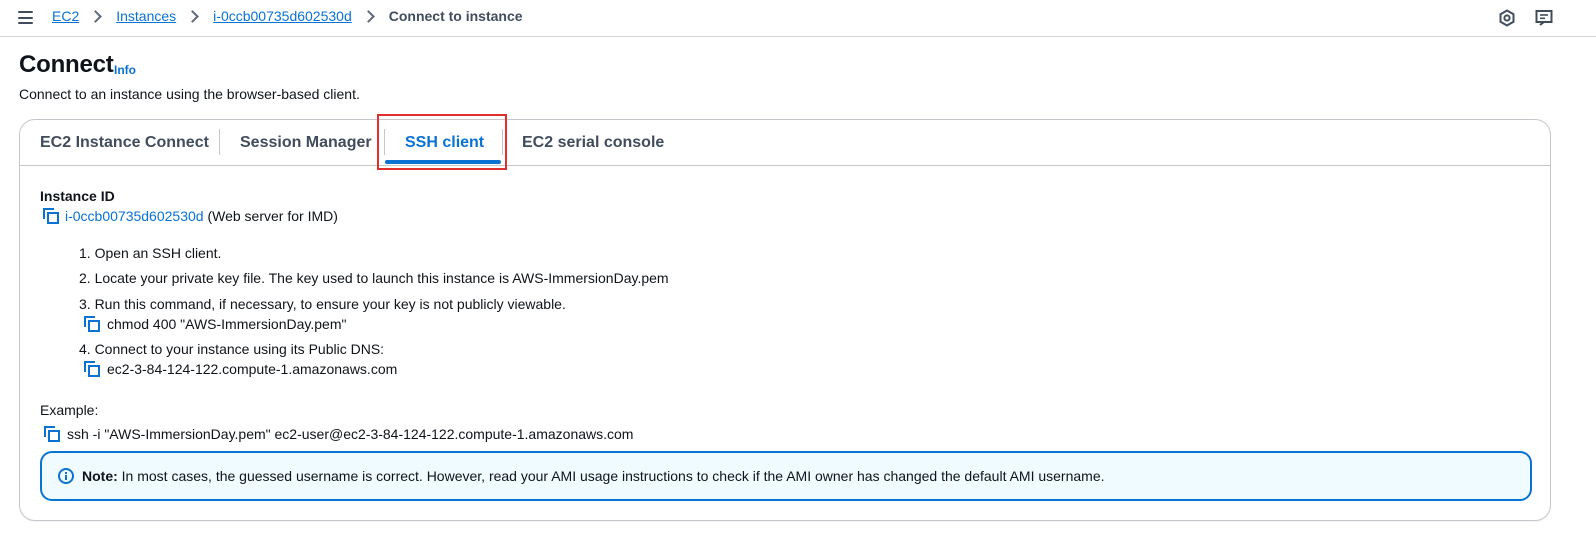  What do you see at coordinates (66, 64) in the screenshot?
I see `page-title: Connect` at bounding box center [66, 64].